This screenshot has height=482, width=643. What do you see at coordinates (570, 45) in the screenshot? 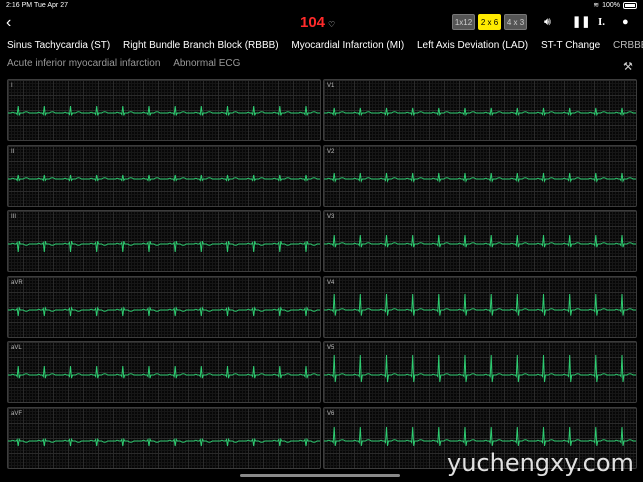
I see `diagnosis-tag: ST-T Change` at bounding box center [570, 45].